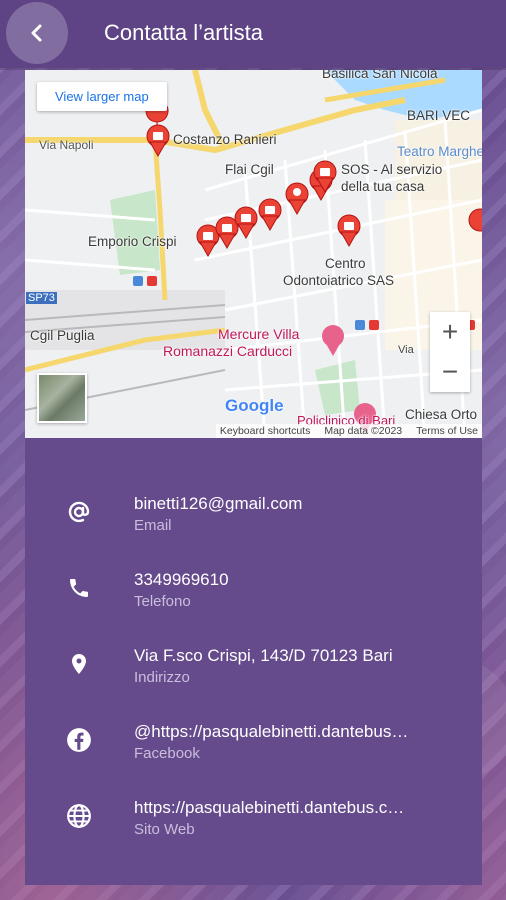 The height and width of the screenshot is (900, 506). Describe the element at coordinates (102, 96) in the screenshot. I see `view-larger-map-link: View larger map` at that location.